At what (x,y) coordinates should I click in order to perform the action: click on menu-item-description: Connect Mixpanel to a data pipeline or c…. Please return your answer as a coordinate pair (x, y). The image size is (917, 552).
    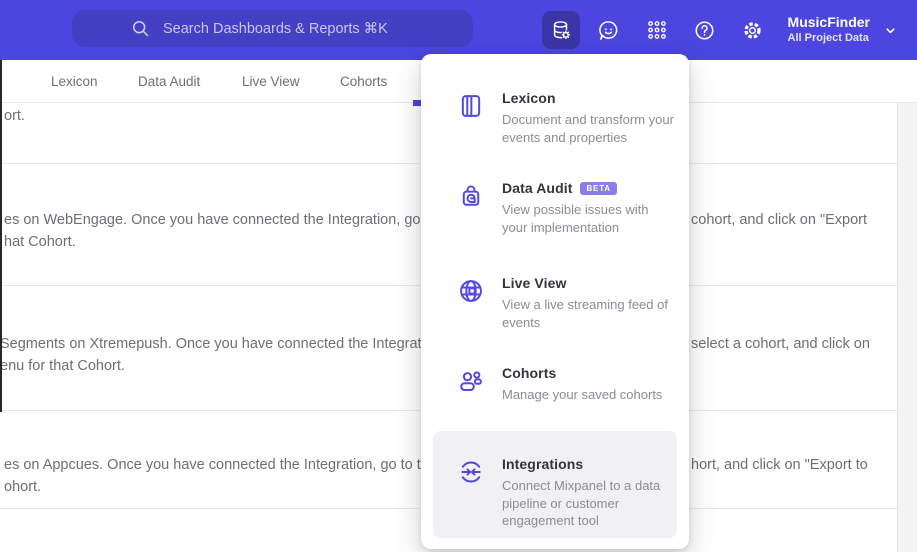
    Looking at the image, I should click on (581, 503).